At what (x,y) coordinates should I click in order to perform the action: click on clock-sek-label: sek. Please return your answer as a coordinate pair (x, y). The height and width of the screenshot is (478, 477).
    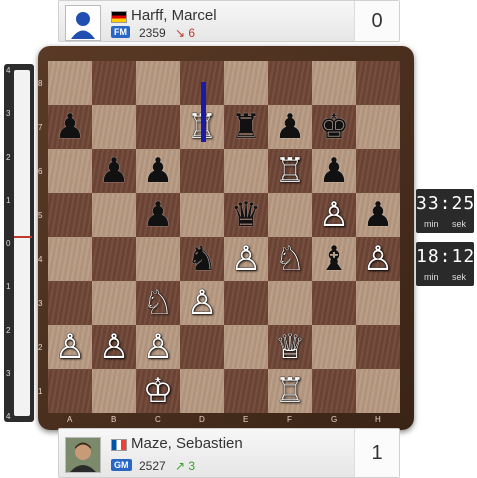
    Looking at the image, I should click on (459, 224).